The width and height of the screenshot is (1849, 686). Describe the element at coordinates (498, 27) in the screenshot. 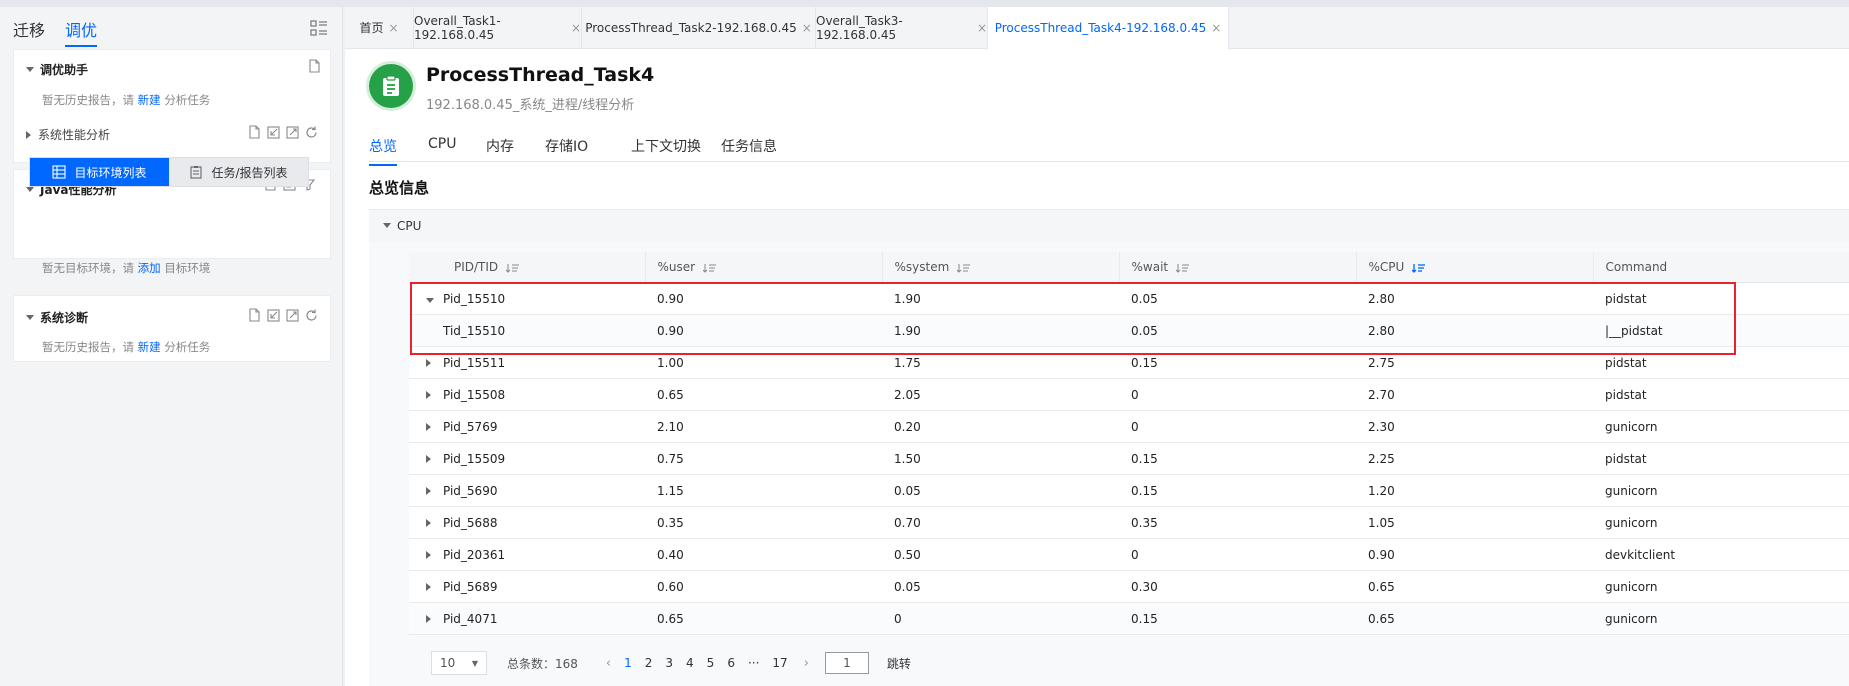

I see `tab-overall-task1: Overall_Task1-192.168.0.45 ×` at that location.